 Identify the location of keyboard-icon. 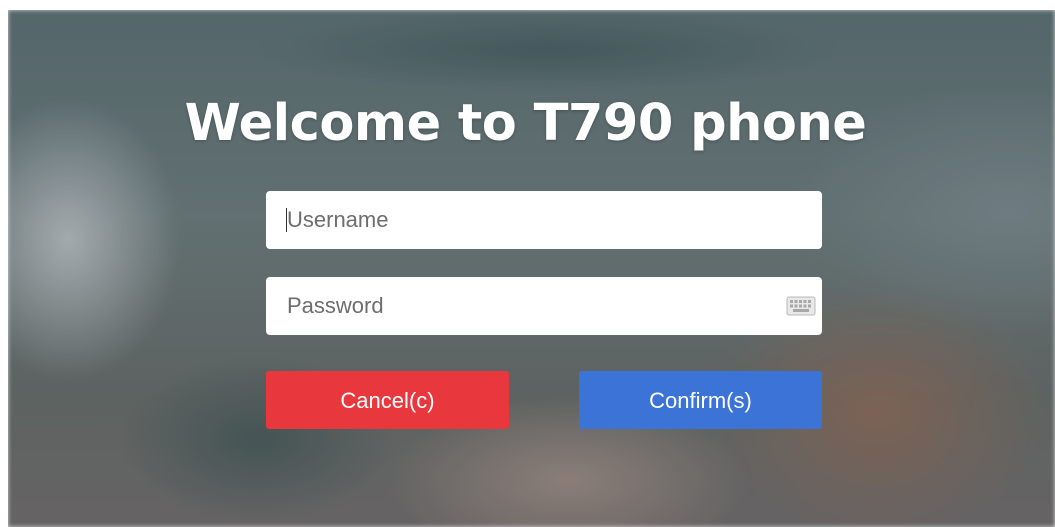
(801, 306).